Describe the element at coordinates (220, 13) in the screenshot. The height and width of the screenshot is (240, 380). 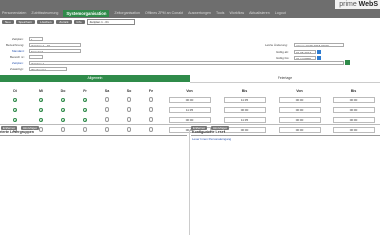
I see `nav-item-tools: Tools` at that location.